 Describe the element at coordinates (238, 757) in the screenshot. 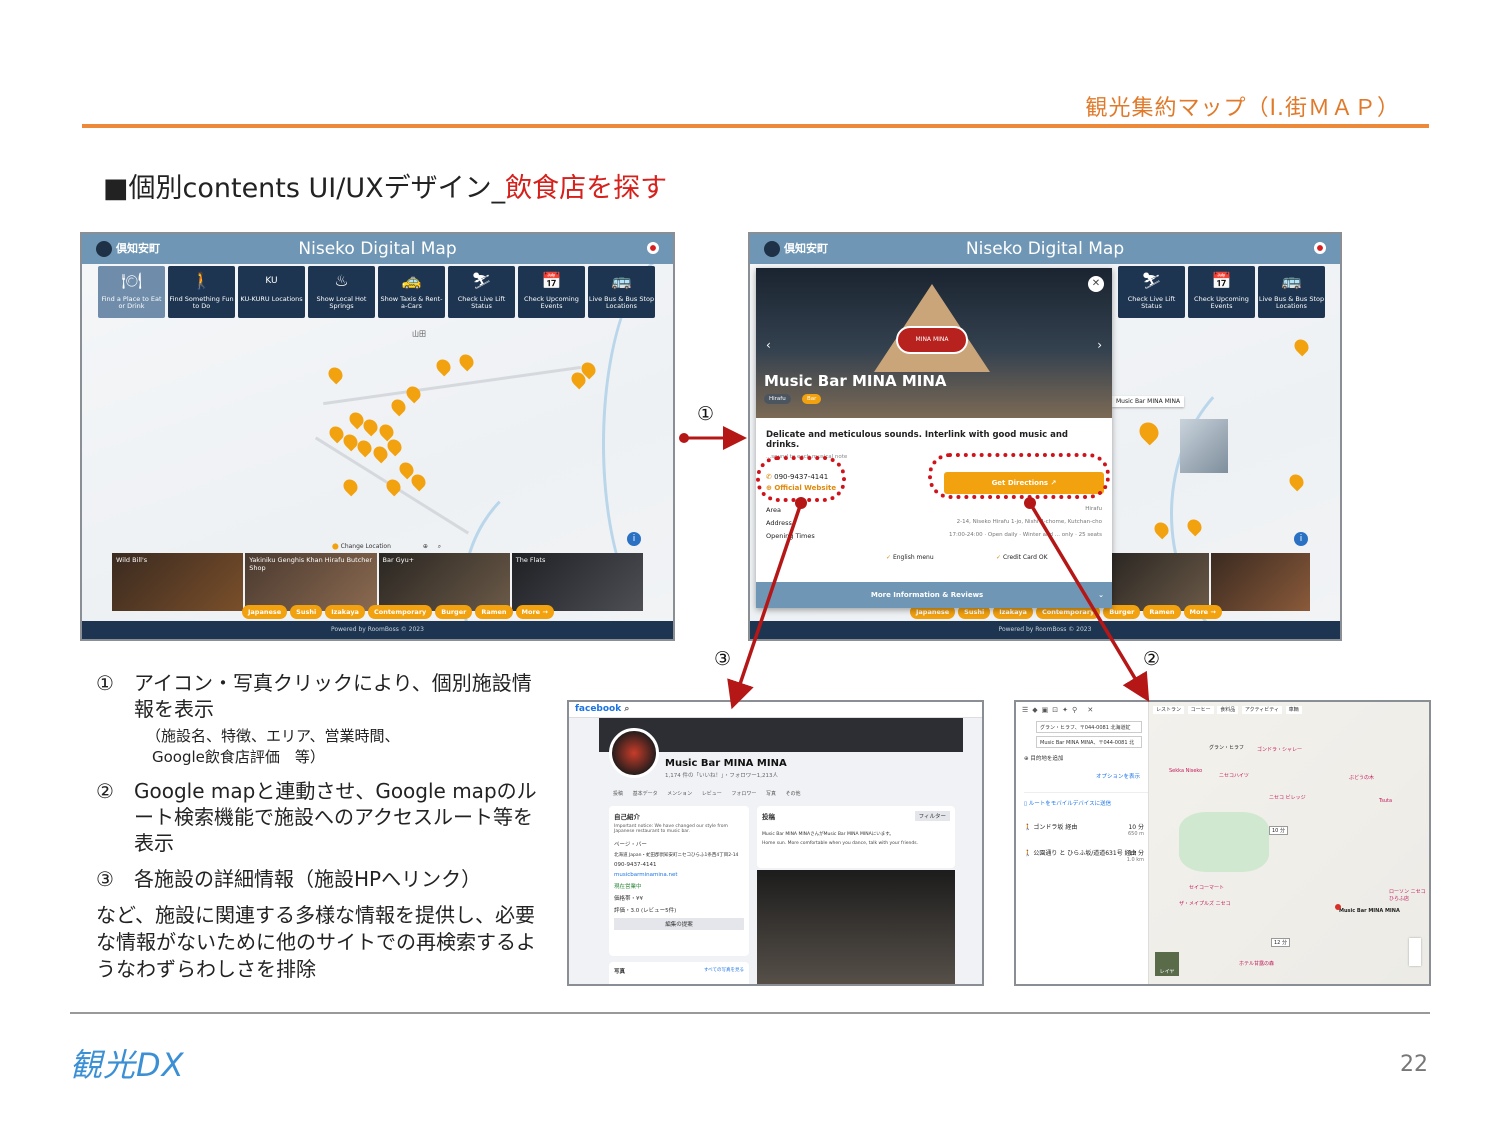

I see `note-sub-2: Google飲食店評価 等）` at that location.